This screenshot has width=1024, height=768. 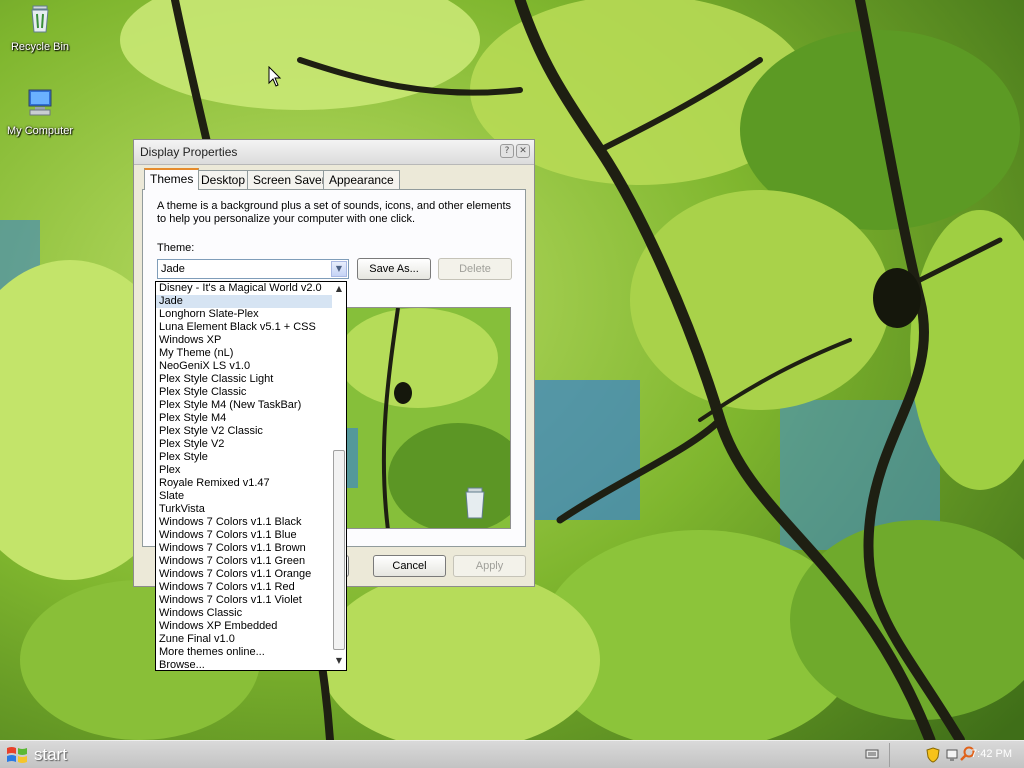 I want to click on desktop-icon-label: My Computer, so click(x=40, y=131).